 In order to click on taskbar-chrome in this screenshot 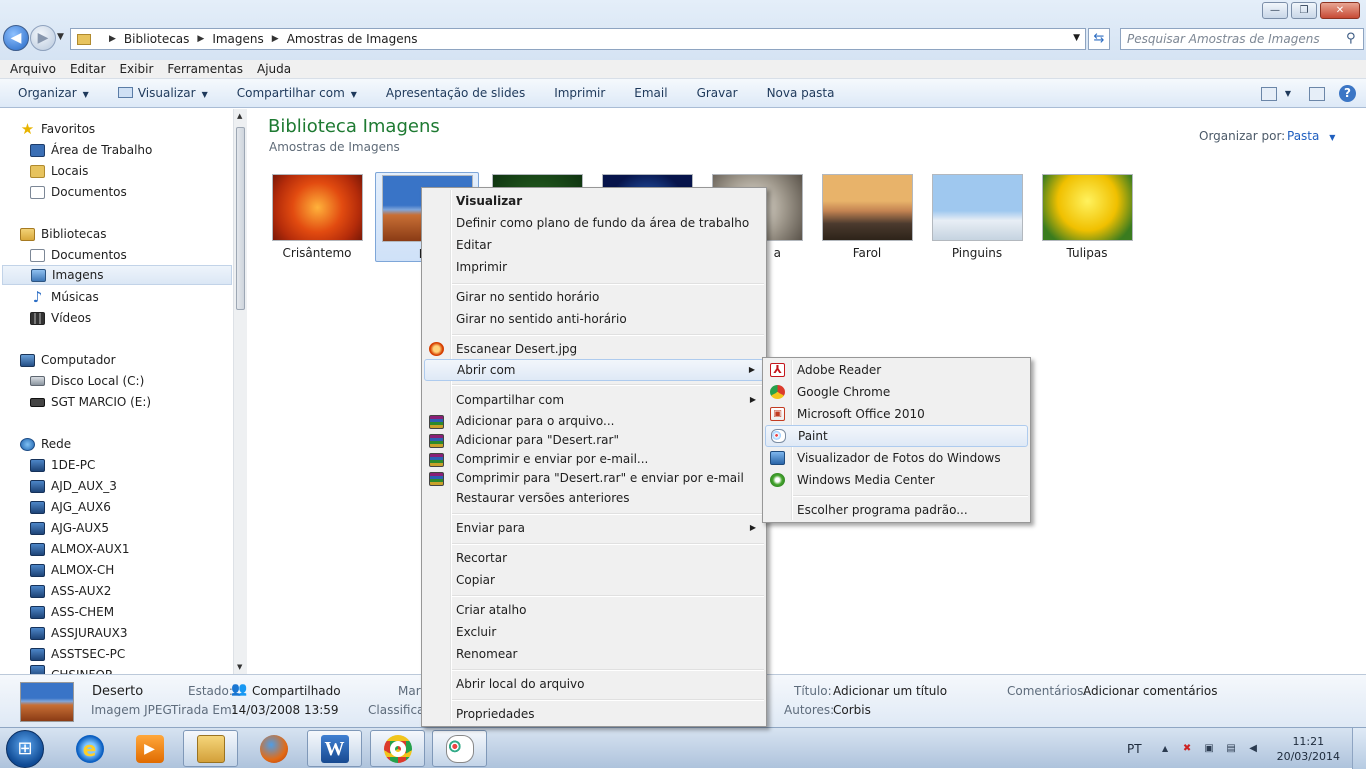, I will do `click(397, 748)`.